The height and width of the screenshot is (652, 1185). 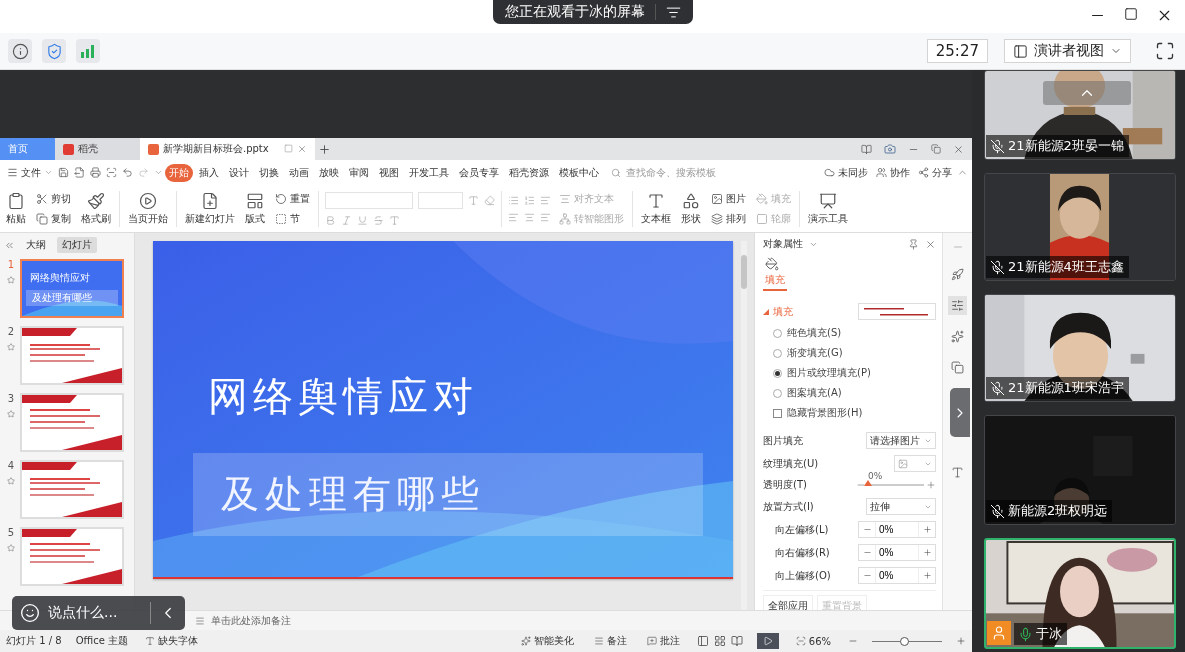 I want to click on maximize-icon, so click(x=1131, y=14).